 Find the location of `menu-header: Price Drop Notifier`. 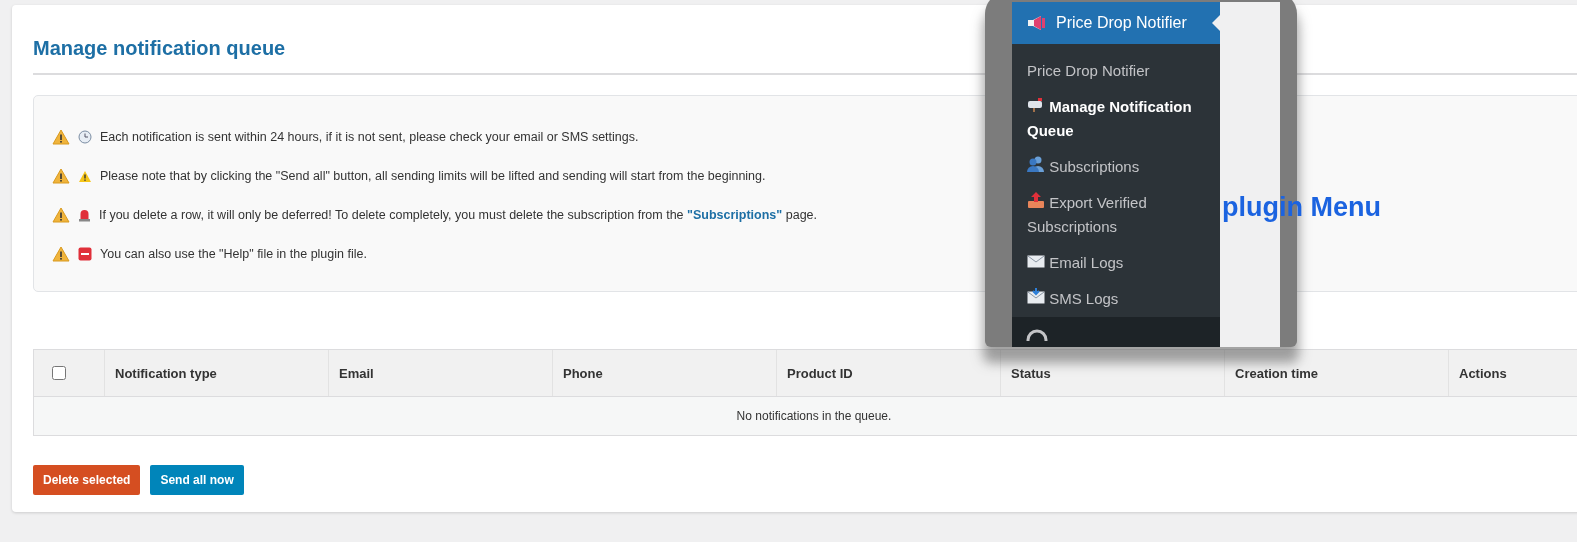

menu-header: Price Drop Notifier is located at coordinates (1116, 23).